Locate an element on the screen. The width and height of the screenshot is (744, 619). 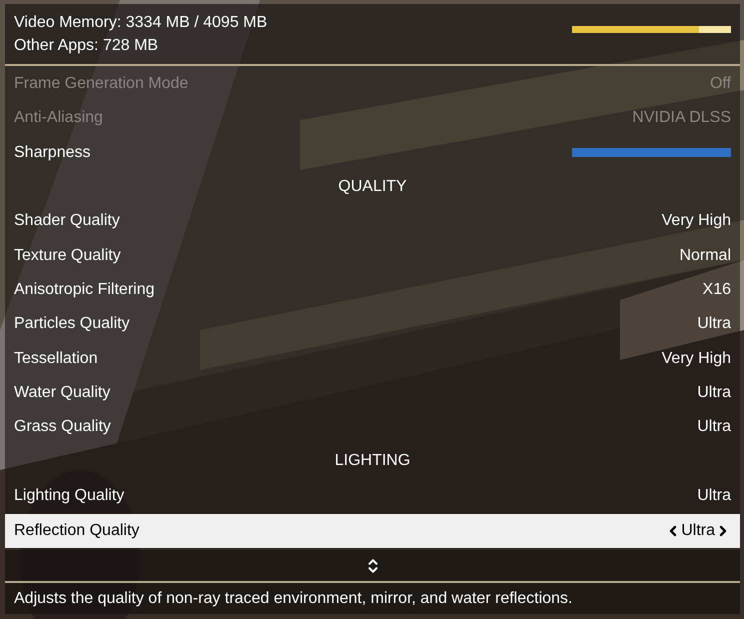
description-text: Adjusts the quality of non-ray traced environment, mirror, and water reflections. is located at coordinates (293, 598).